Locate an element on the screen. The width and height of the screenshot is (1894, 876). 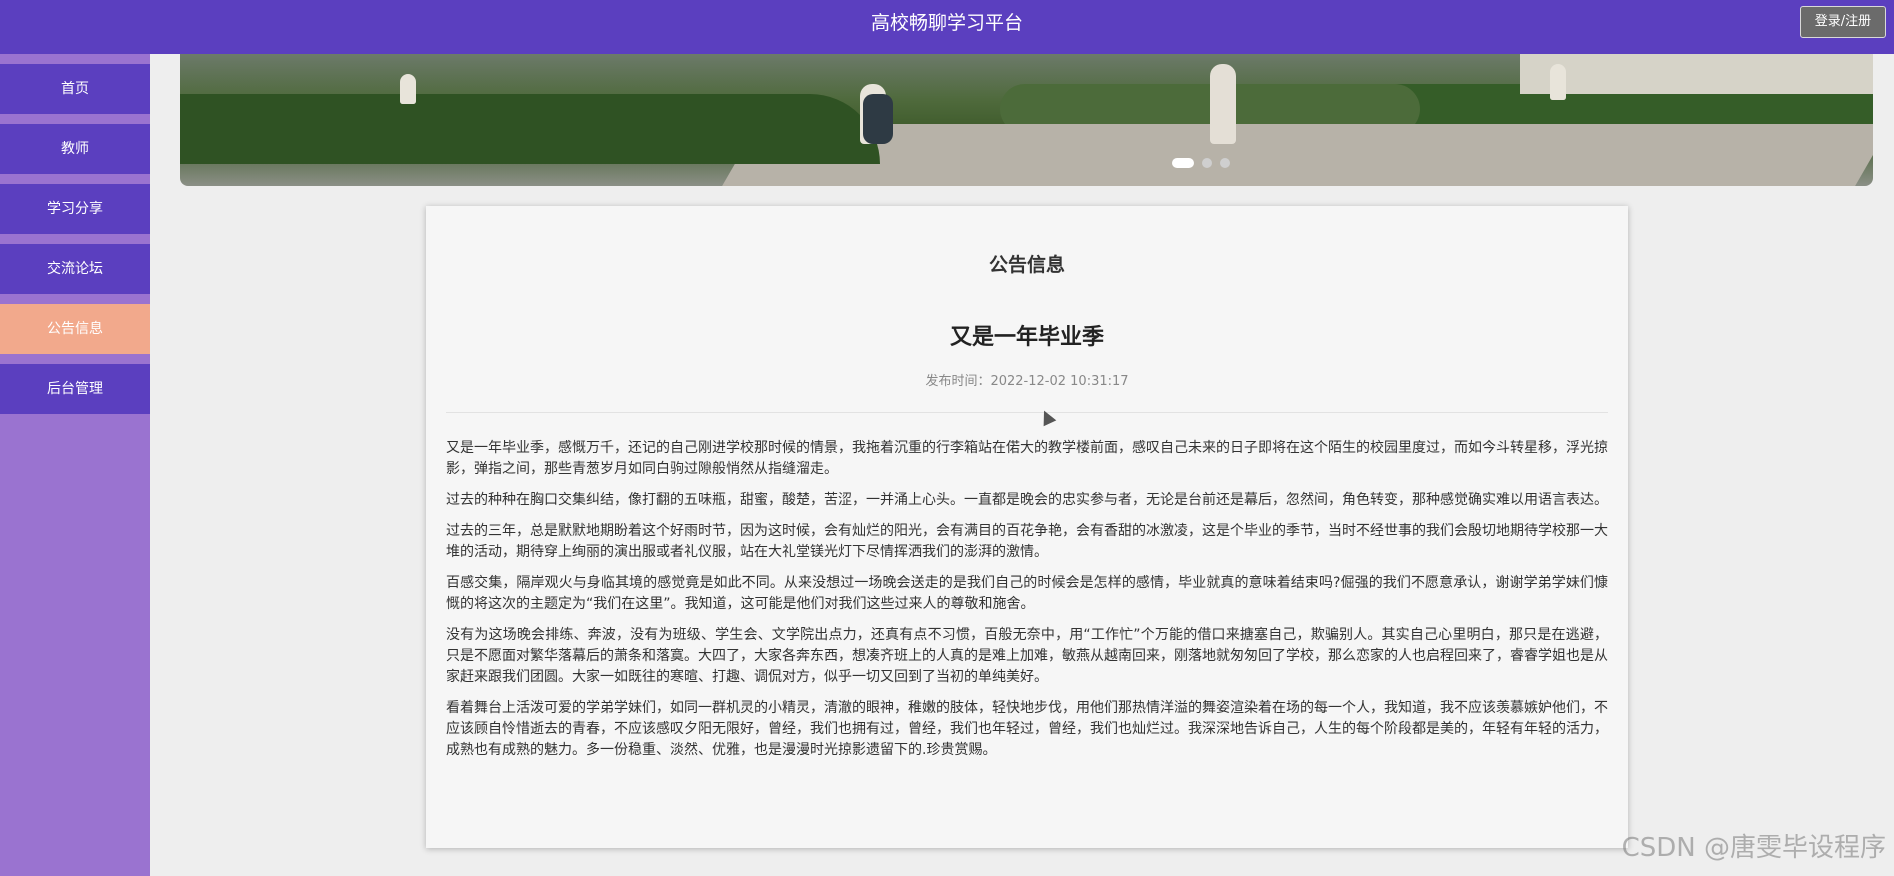
csdn-watermark: CSDN @唐雯毕设程序 is located at coordinates (1753, 848).